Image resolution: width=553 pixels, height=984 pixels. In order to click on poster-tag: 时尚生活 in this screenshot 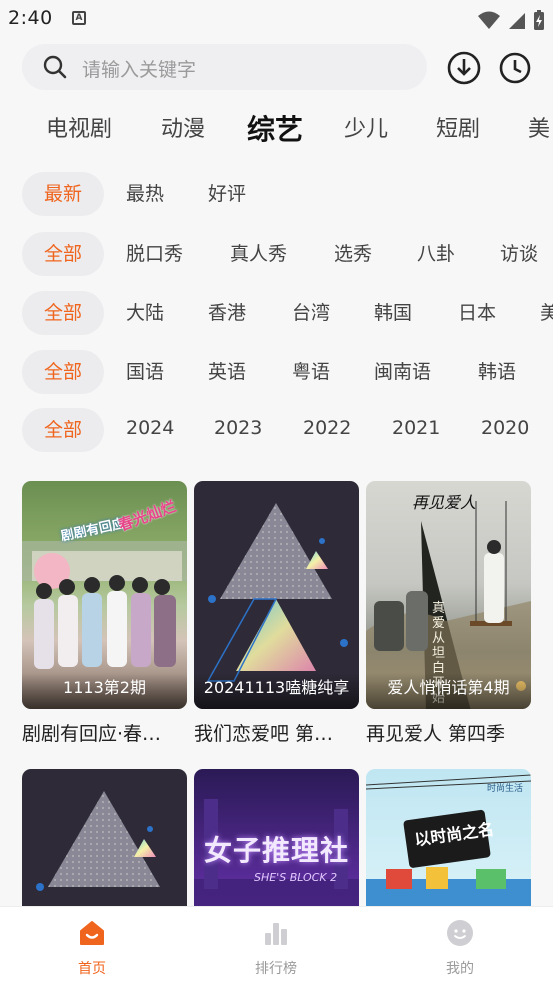, I will do `click(504, 789)`.